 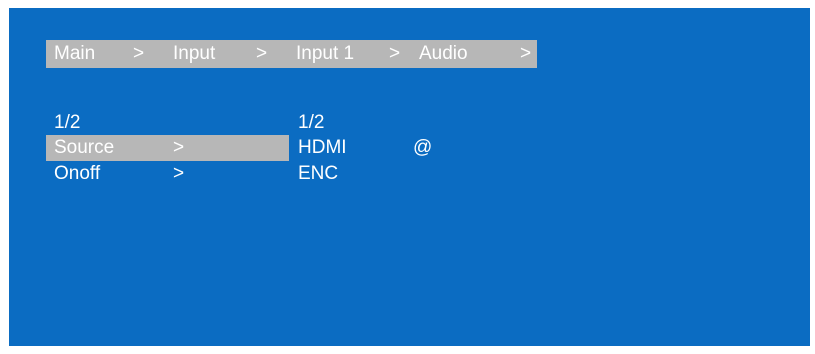 I want to click on menu-item-label: Onoff, so click(x=77, y=173).